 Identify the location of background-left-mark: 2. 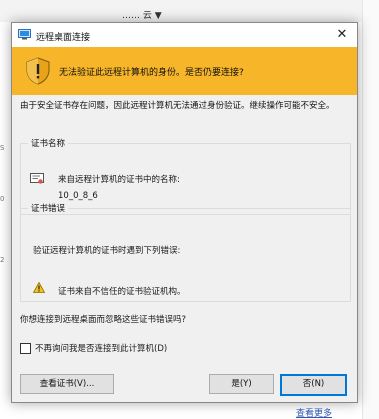
(2, 260).